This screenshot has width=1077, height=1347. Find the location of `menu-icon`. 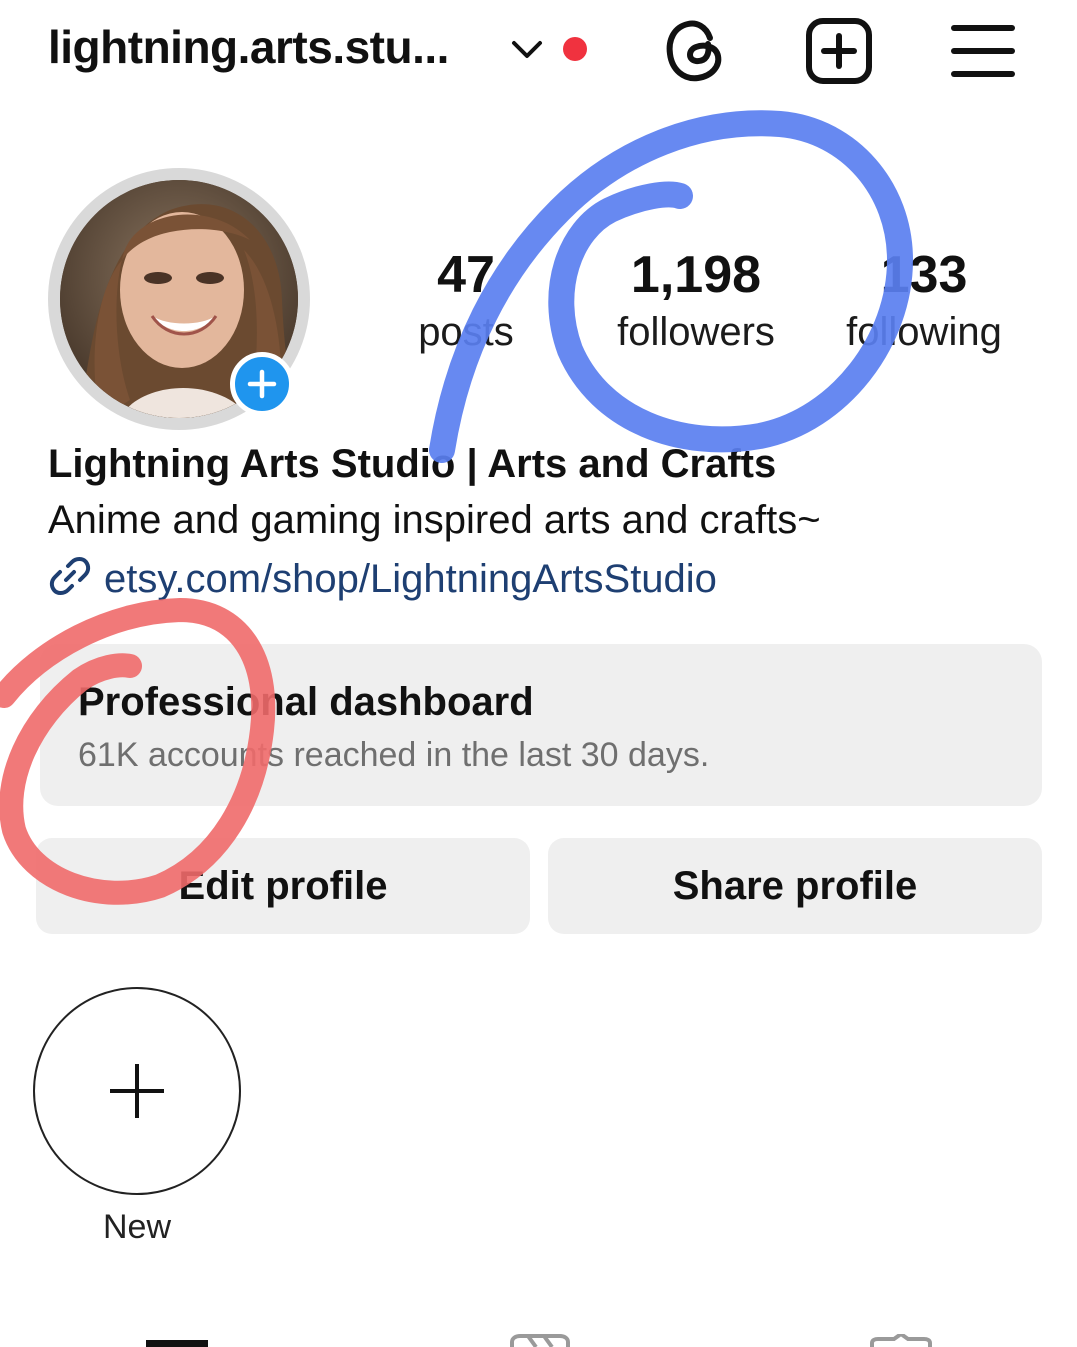

menu-icon is located at coordinates (983, 51).